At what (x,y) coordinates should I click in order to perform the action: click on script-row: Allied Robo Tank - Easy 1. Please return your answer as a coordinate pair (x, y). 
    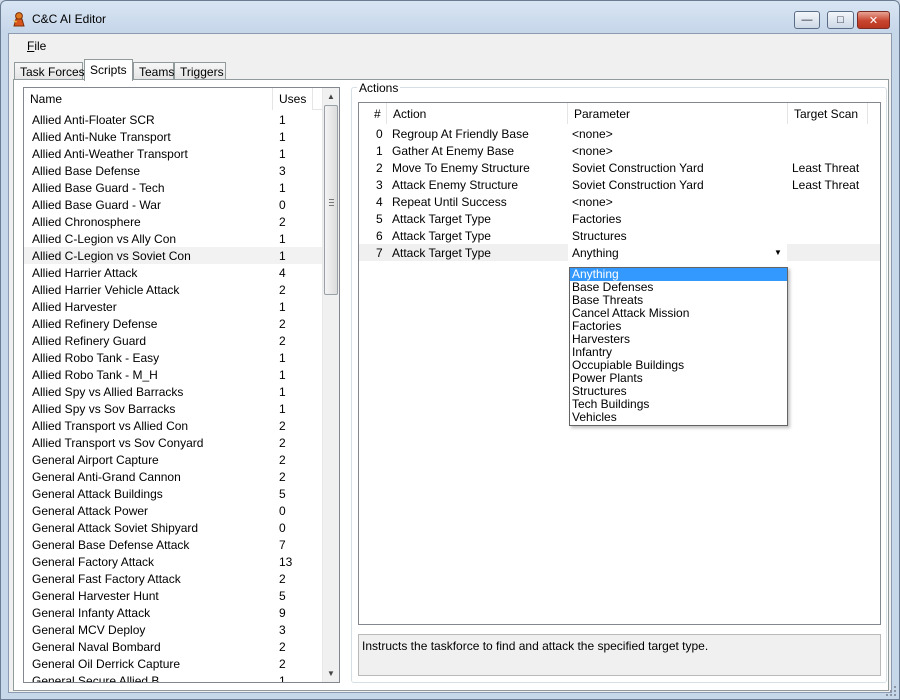
    Looking at the image, I should click on (173, 357).